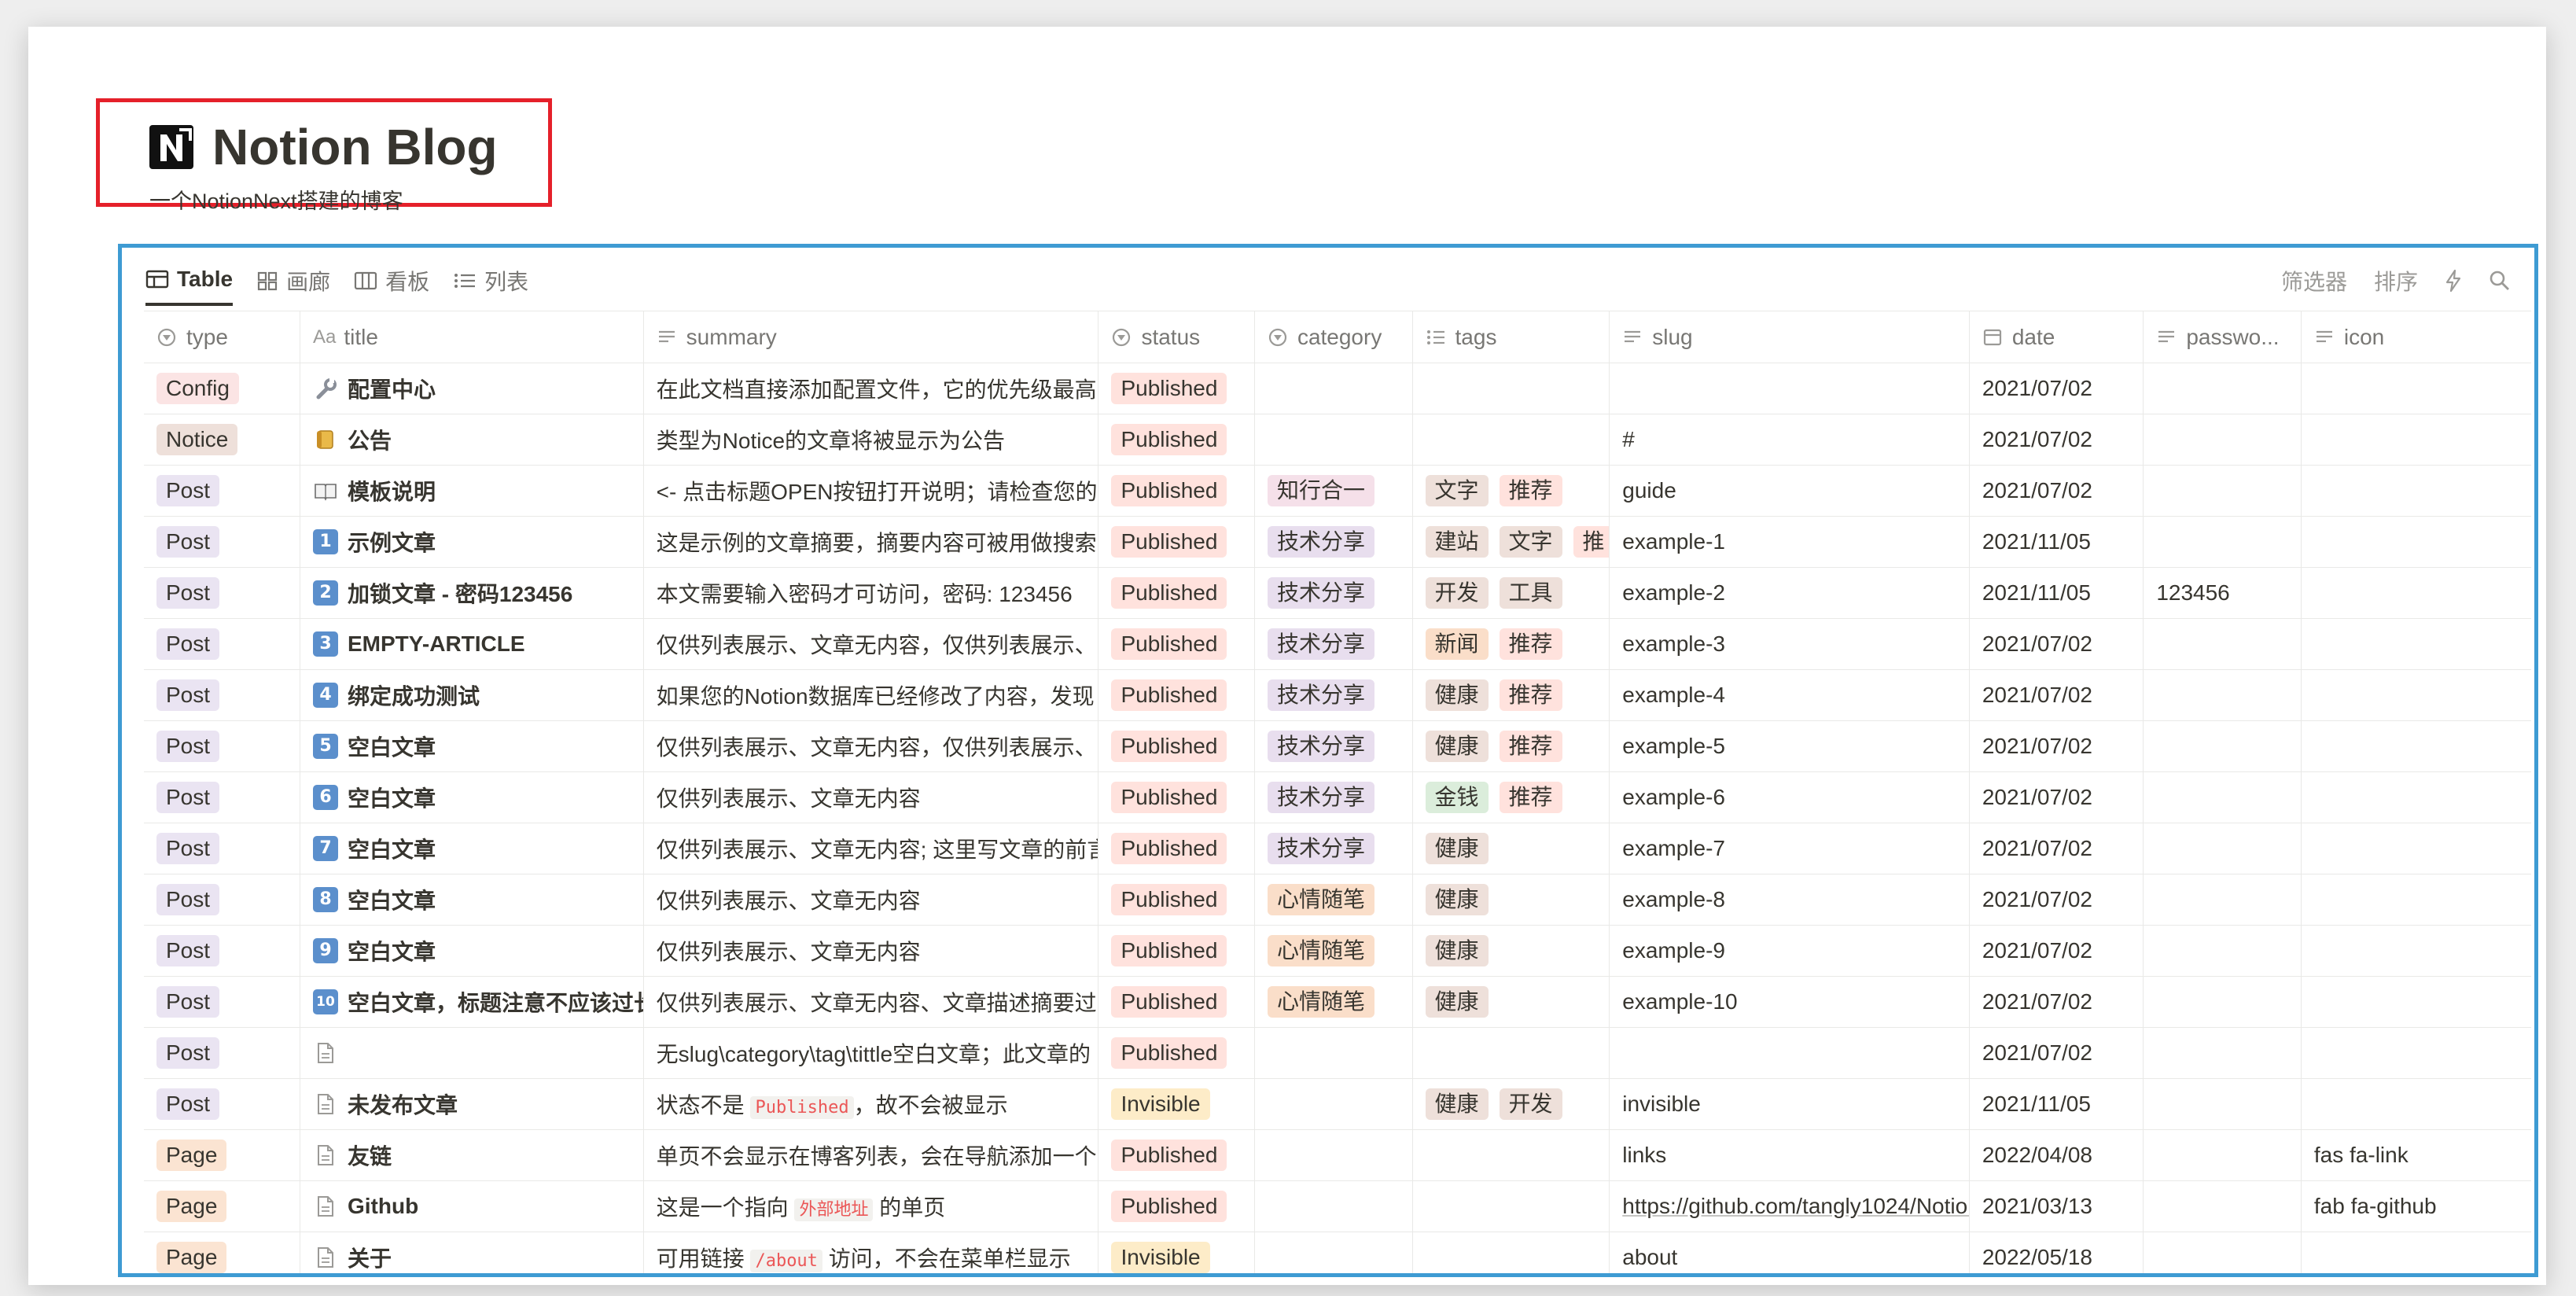 The height and width of the screenshot is (1296, 2576). I want to click on cell-title: 7 空白文章, so click(472, 848).